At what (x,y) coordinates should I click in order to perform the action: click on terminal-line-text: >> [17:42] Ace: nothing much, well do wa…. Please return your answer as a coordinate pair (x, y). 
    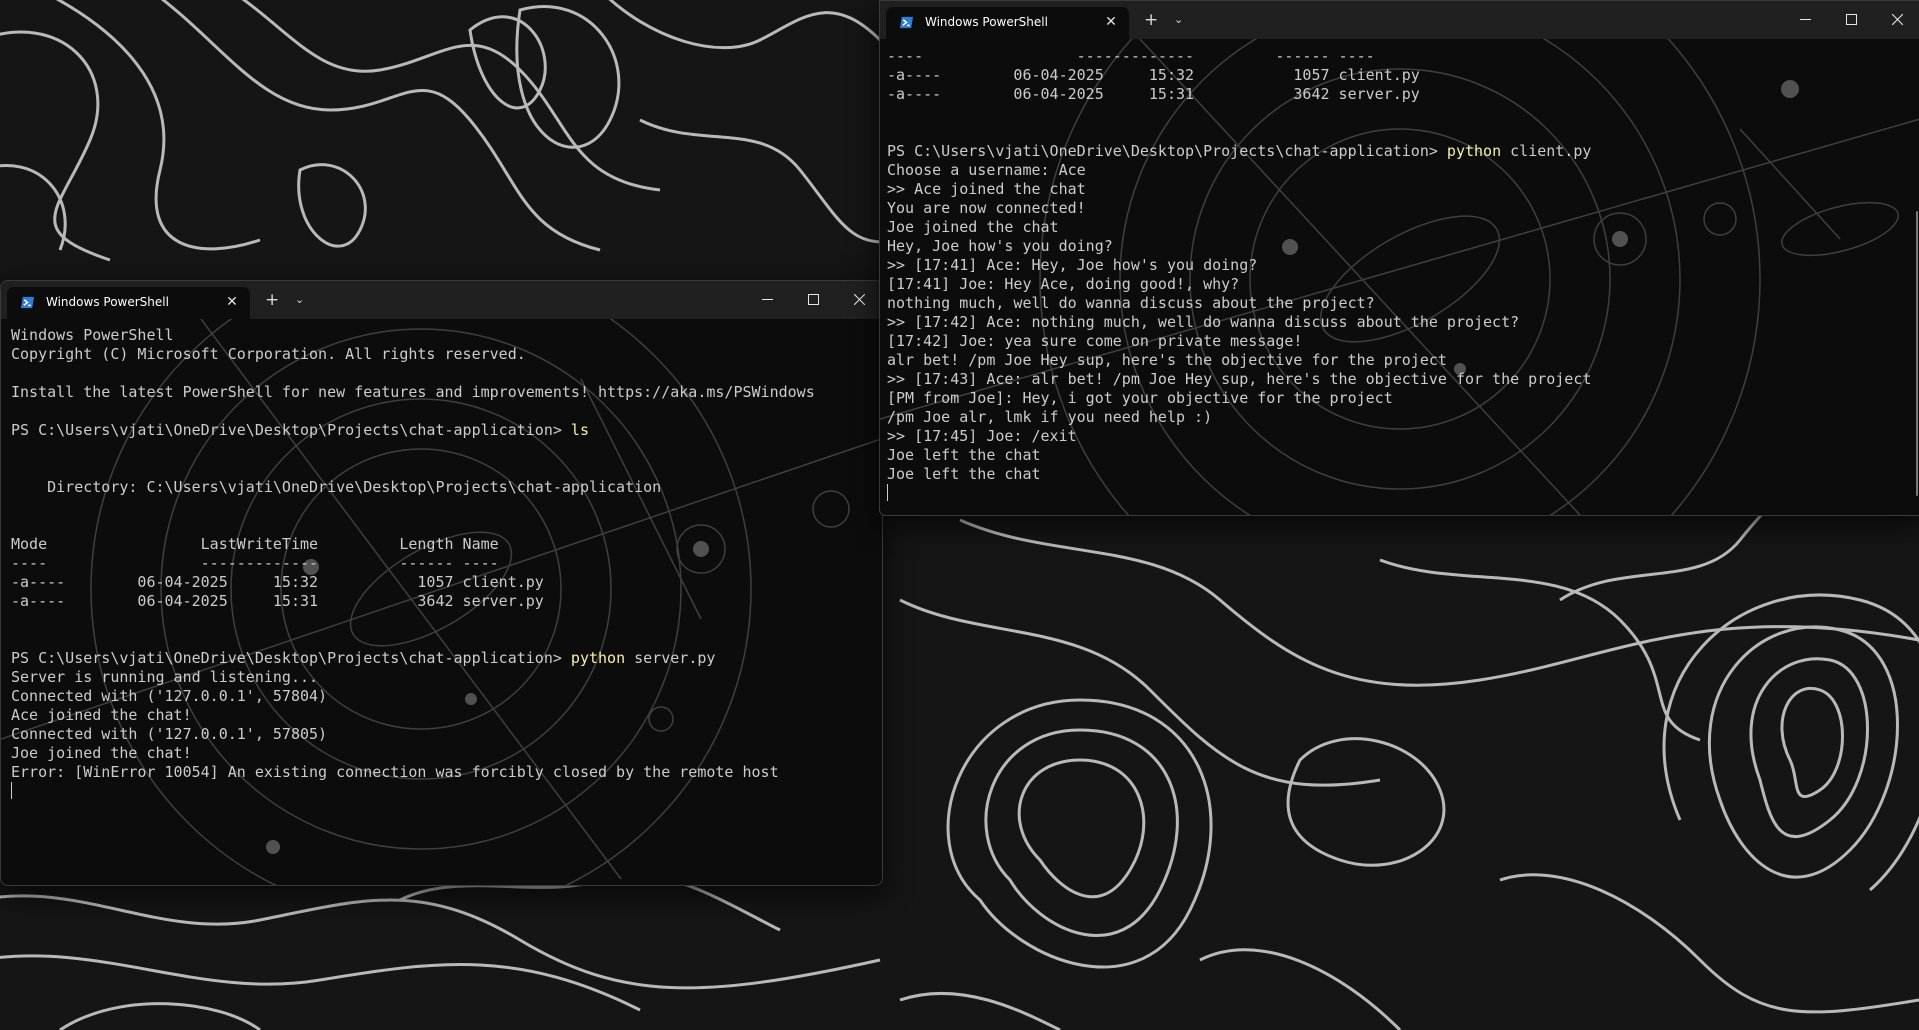
    Looking at the image, I should click on (1203, 322).